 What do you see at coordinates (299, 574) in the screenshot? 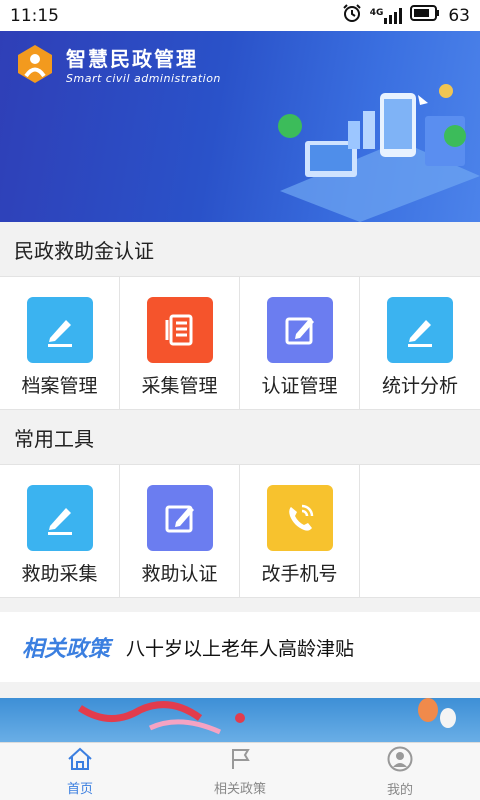
I see `grid-item-label: 改手机号` at bounding box center [299, 574].